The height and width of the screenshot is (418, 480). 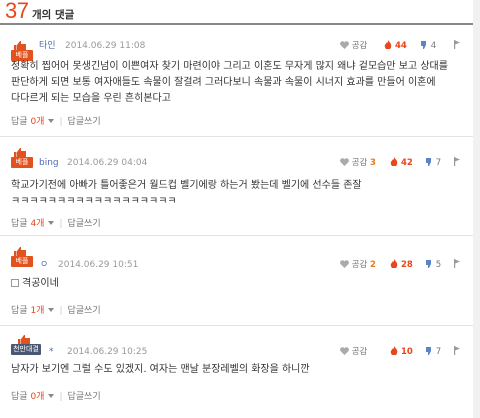 I want to click on hot-count: 42, so click(x=401, y=163).